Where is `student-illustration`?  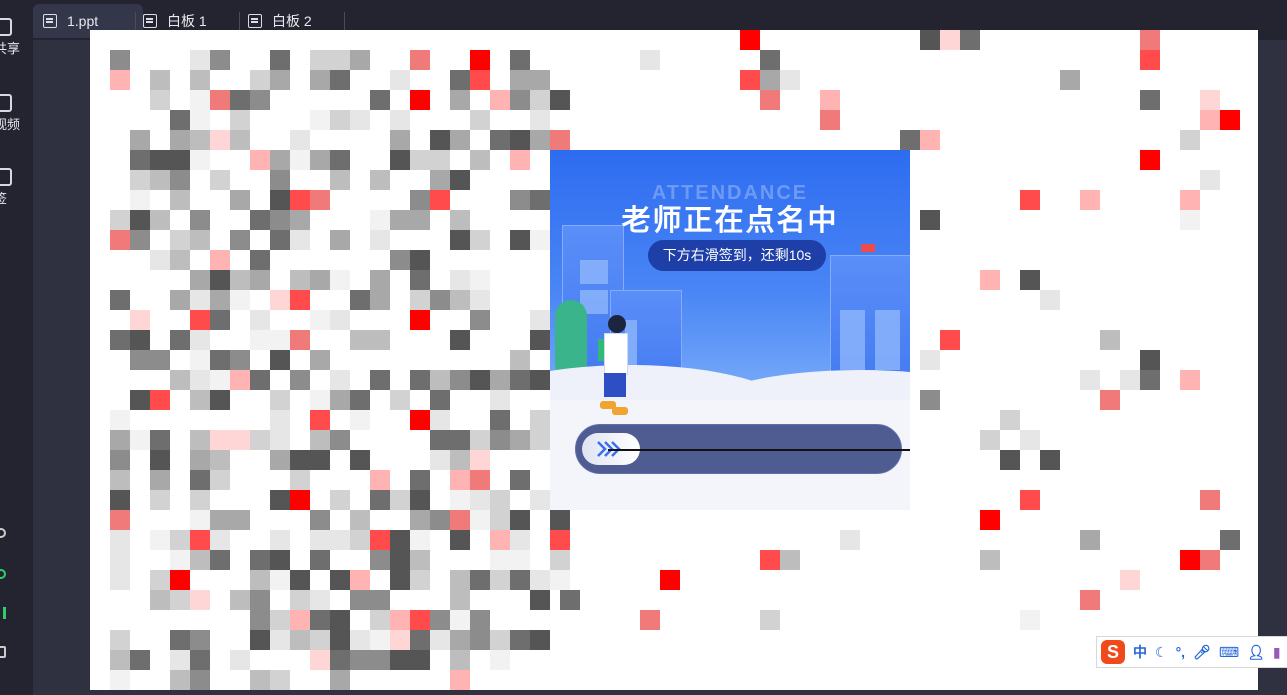 student-illustration is located at coordinates (614, 367).